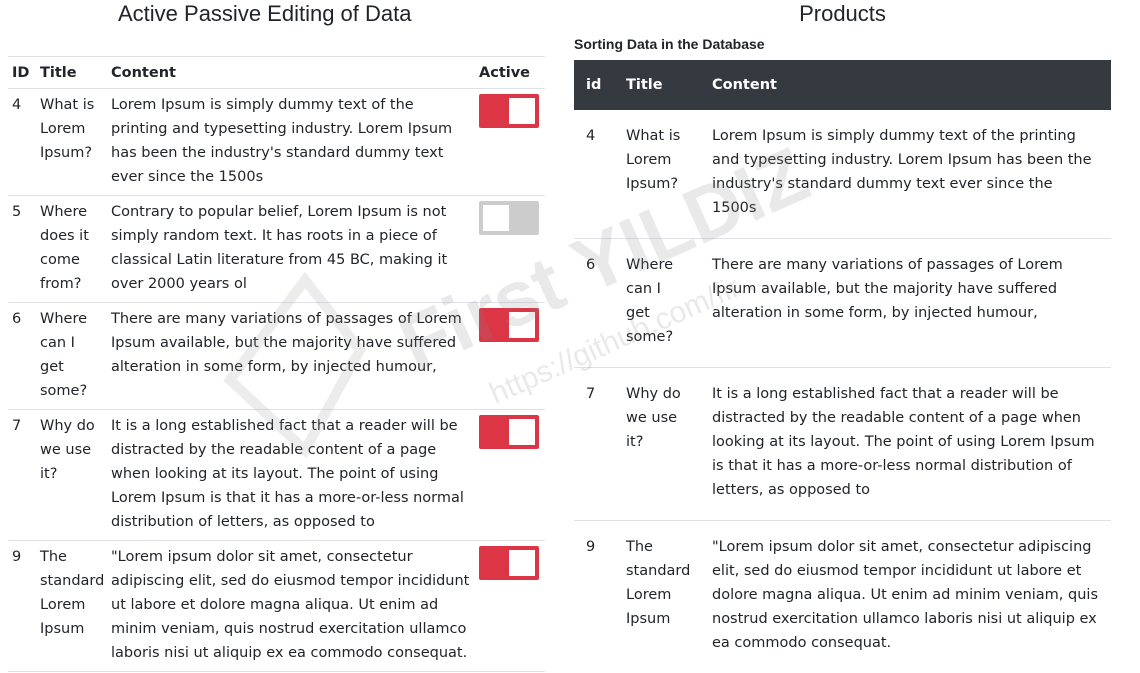 This screenshot has height=673, width=1140. What do you see at coordinates (510, 73) in the screenshot?
I see `column-header-active: Active` at bounding box center [510, 73].